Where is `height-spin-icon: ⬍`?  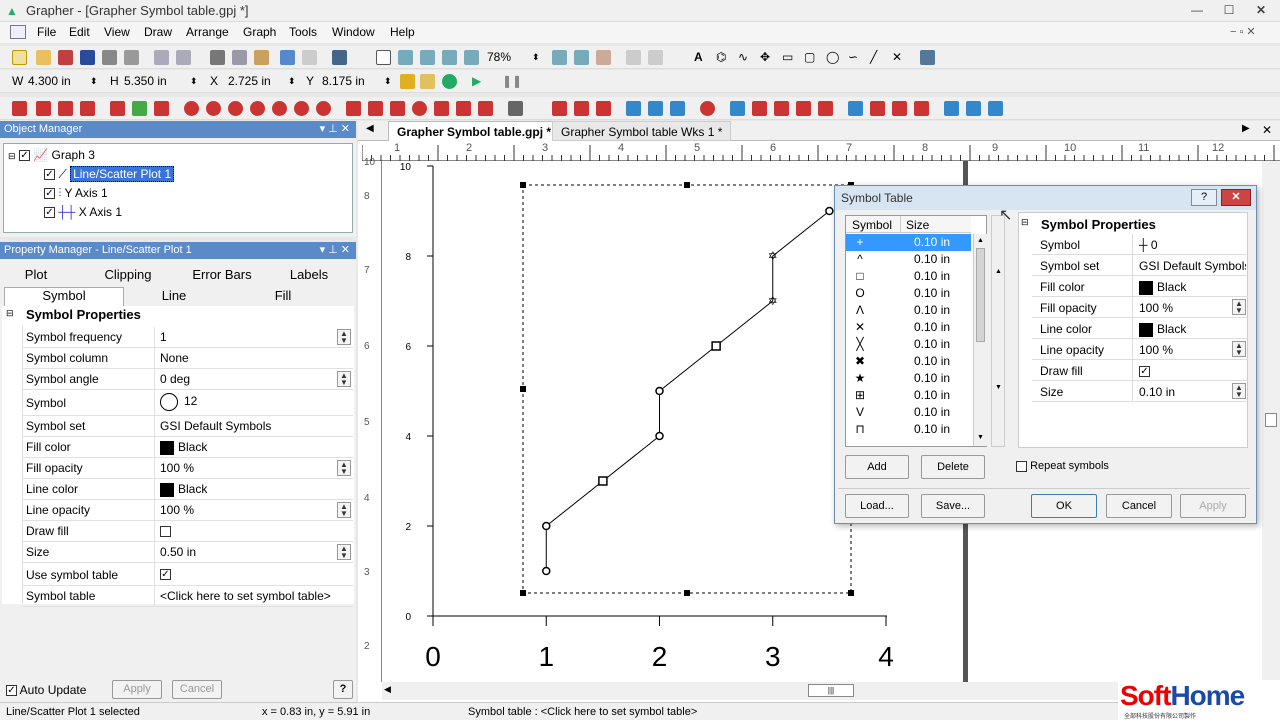 height-spin-icon: ⬍ is located at coordinates (194, 81).